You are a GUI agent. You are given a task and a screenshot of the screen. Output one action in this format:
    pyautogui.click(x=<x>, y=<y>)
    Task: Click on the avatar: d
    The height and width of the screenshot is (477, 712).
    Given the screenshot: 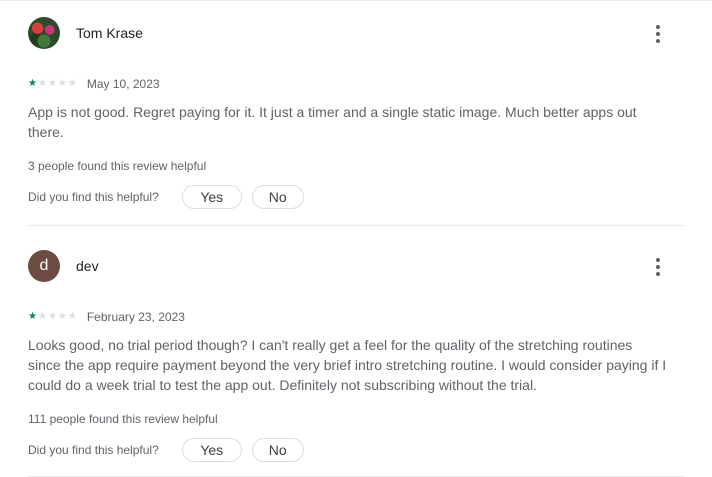 What is the action you would take?
    pyautogui.click(x=44, y=266)
    